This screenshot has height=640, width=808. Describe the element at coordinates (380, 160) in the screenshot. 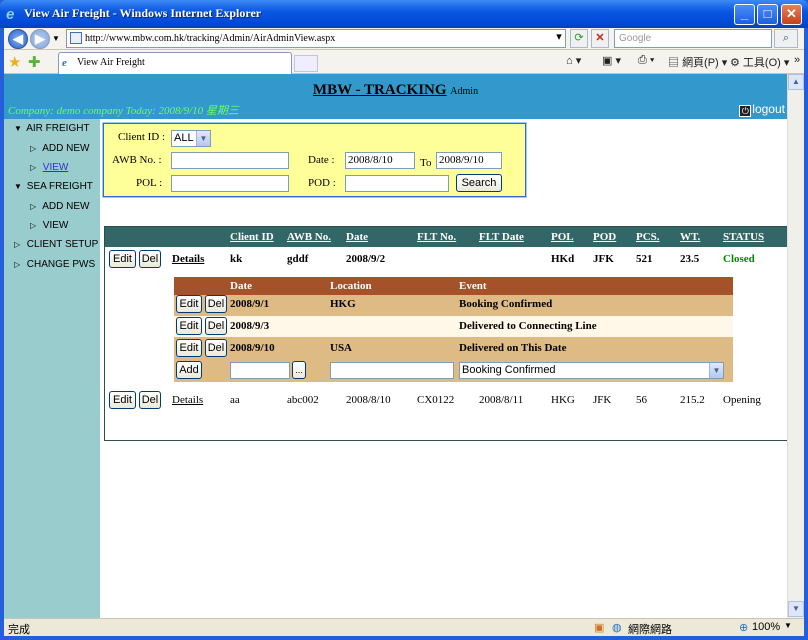

I see `date-from-input: 2008/8/10` at that location.